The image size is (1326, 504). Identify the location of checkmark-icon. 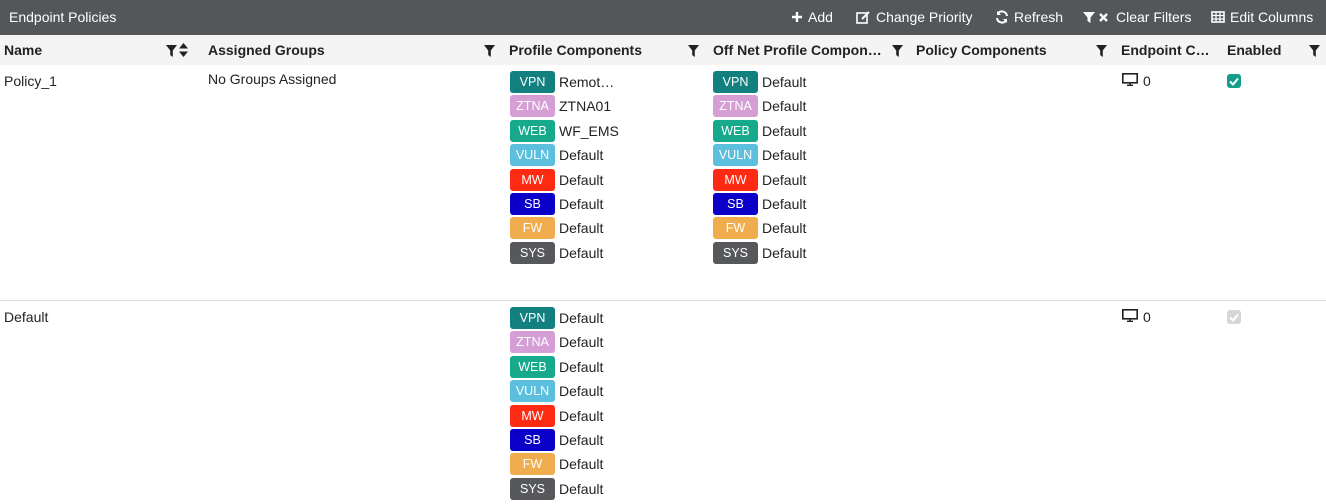
(1234, 81).